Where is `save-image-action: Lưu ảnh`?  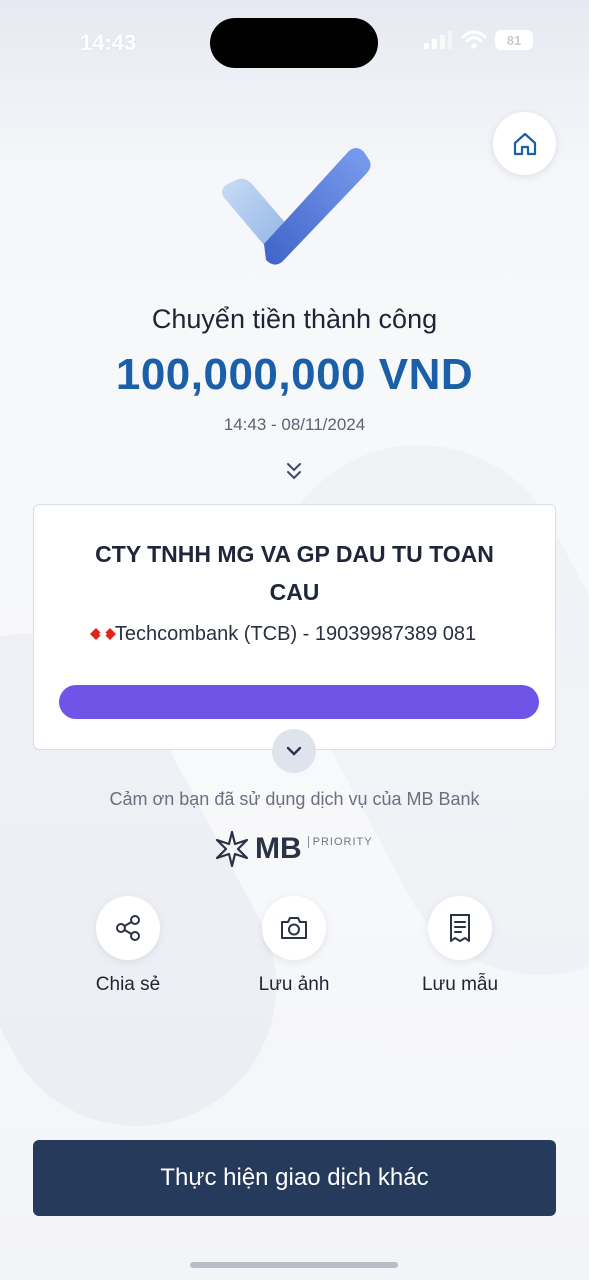 save-image-action: Lưu ảnh is located at coordinates (294, 946).